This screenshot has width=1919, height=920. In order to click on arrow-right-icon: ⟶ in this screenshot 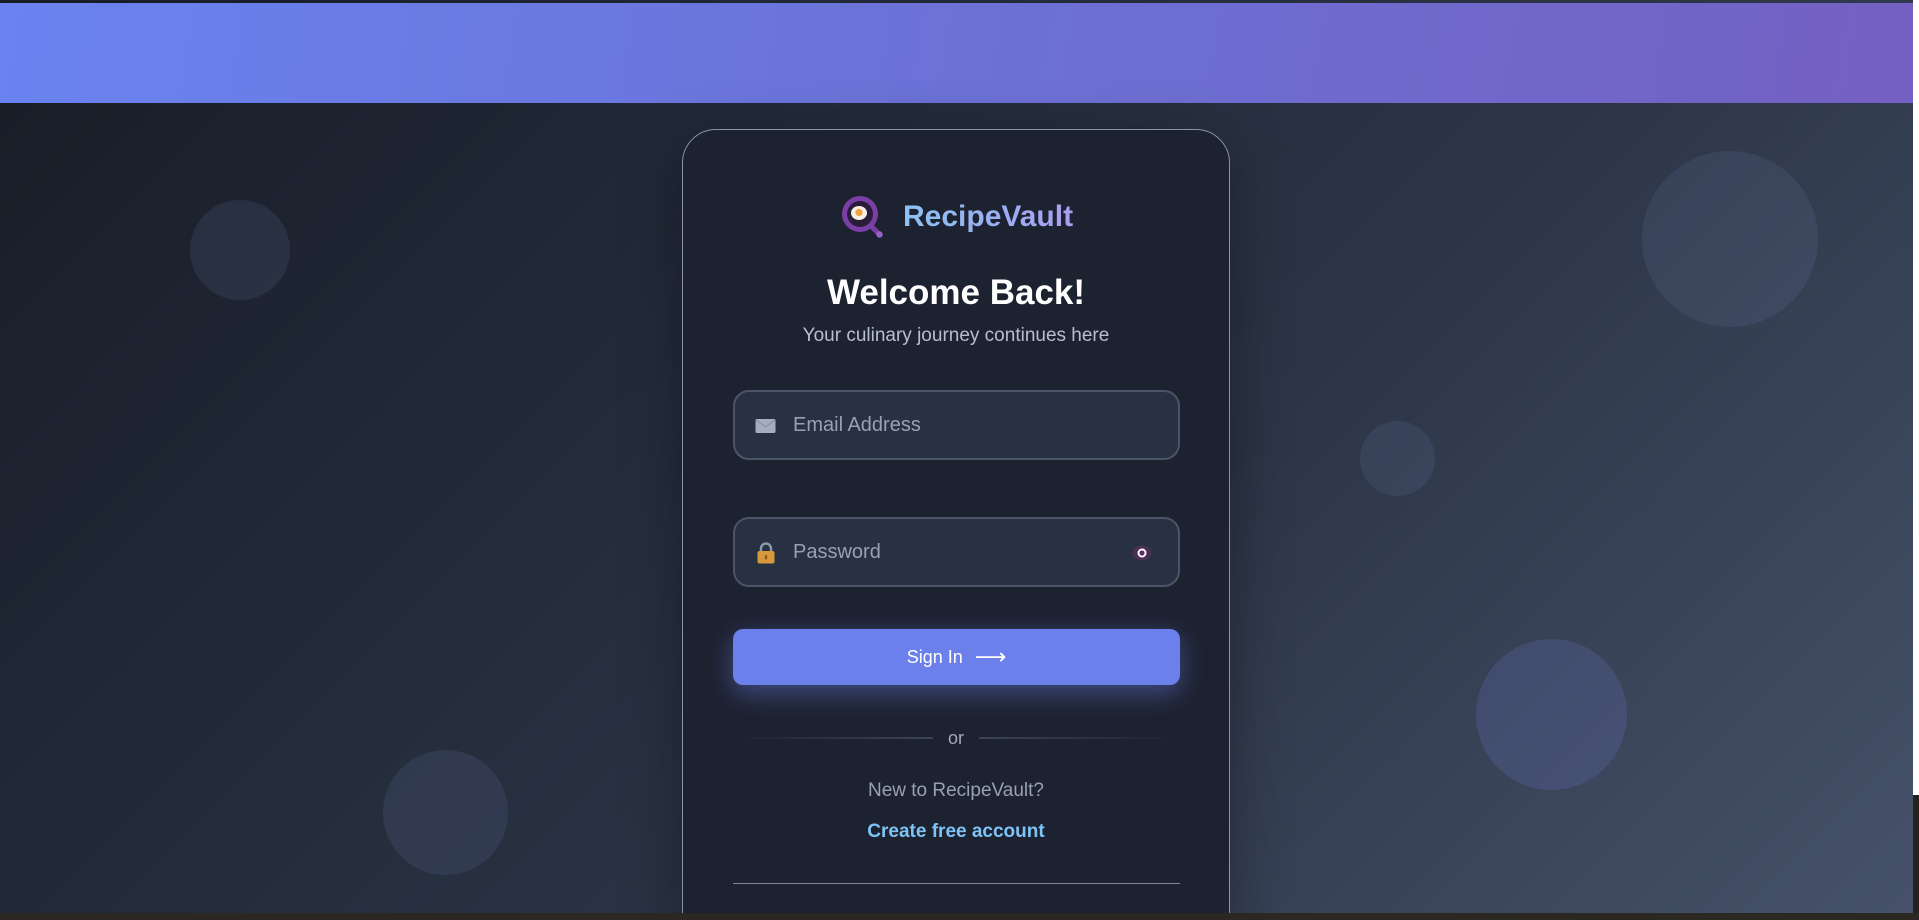, I will do `click(990, 656)`.